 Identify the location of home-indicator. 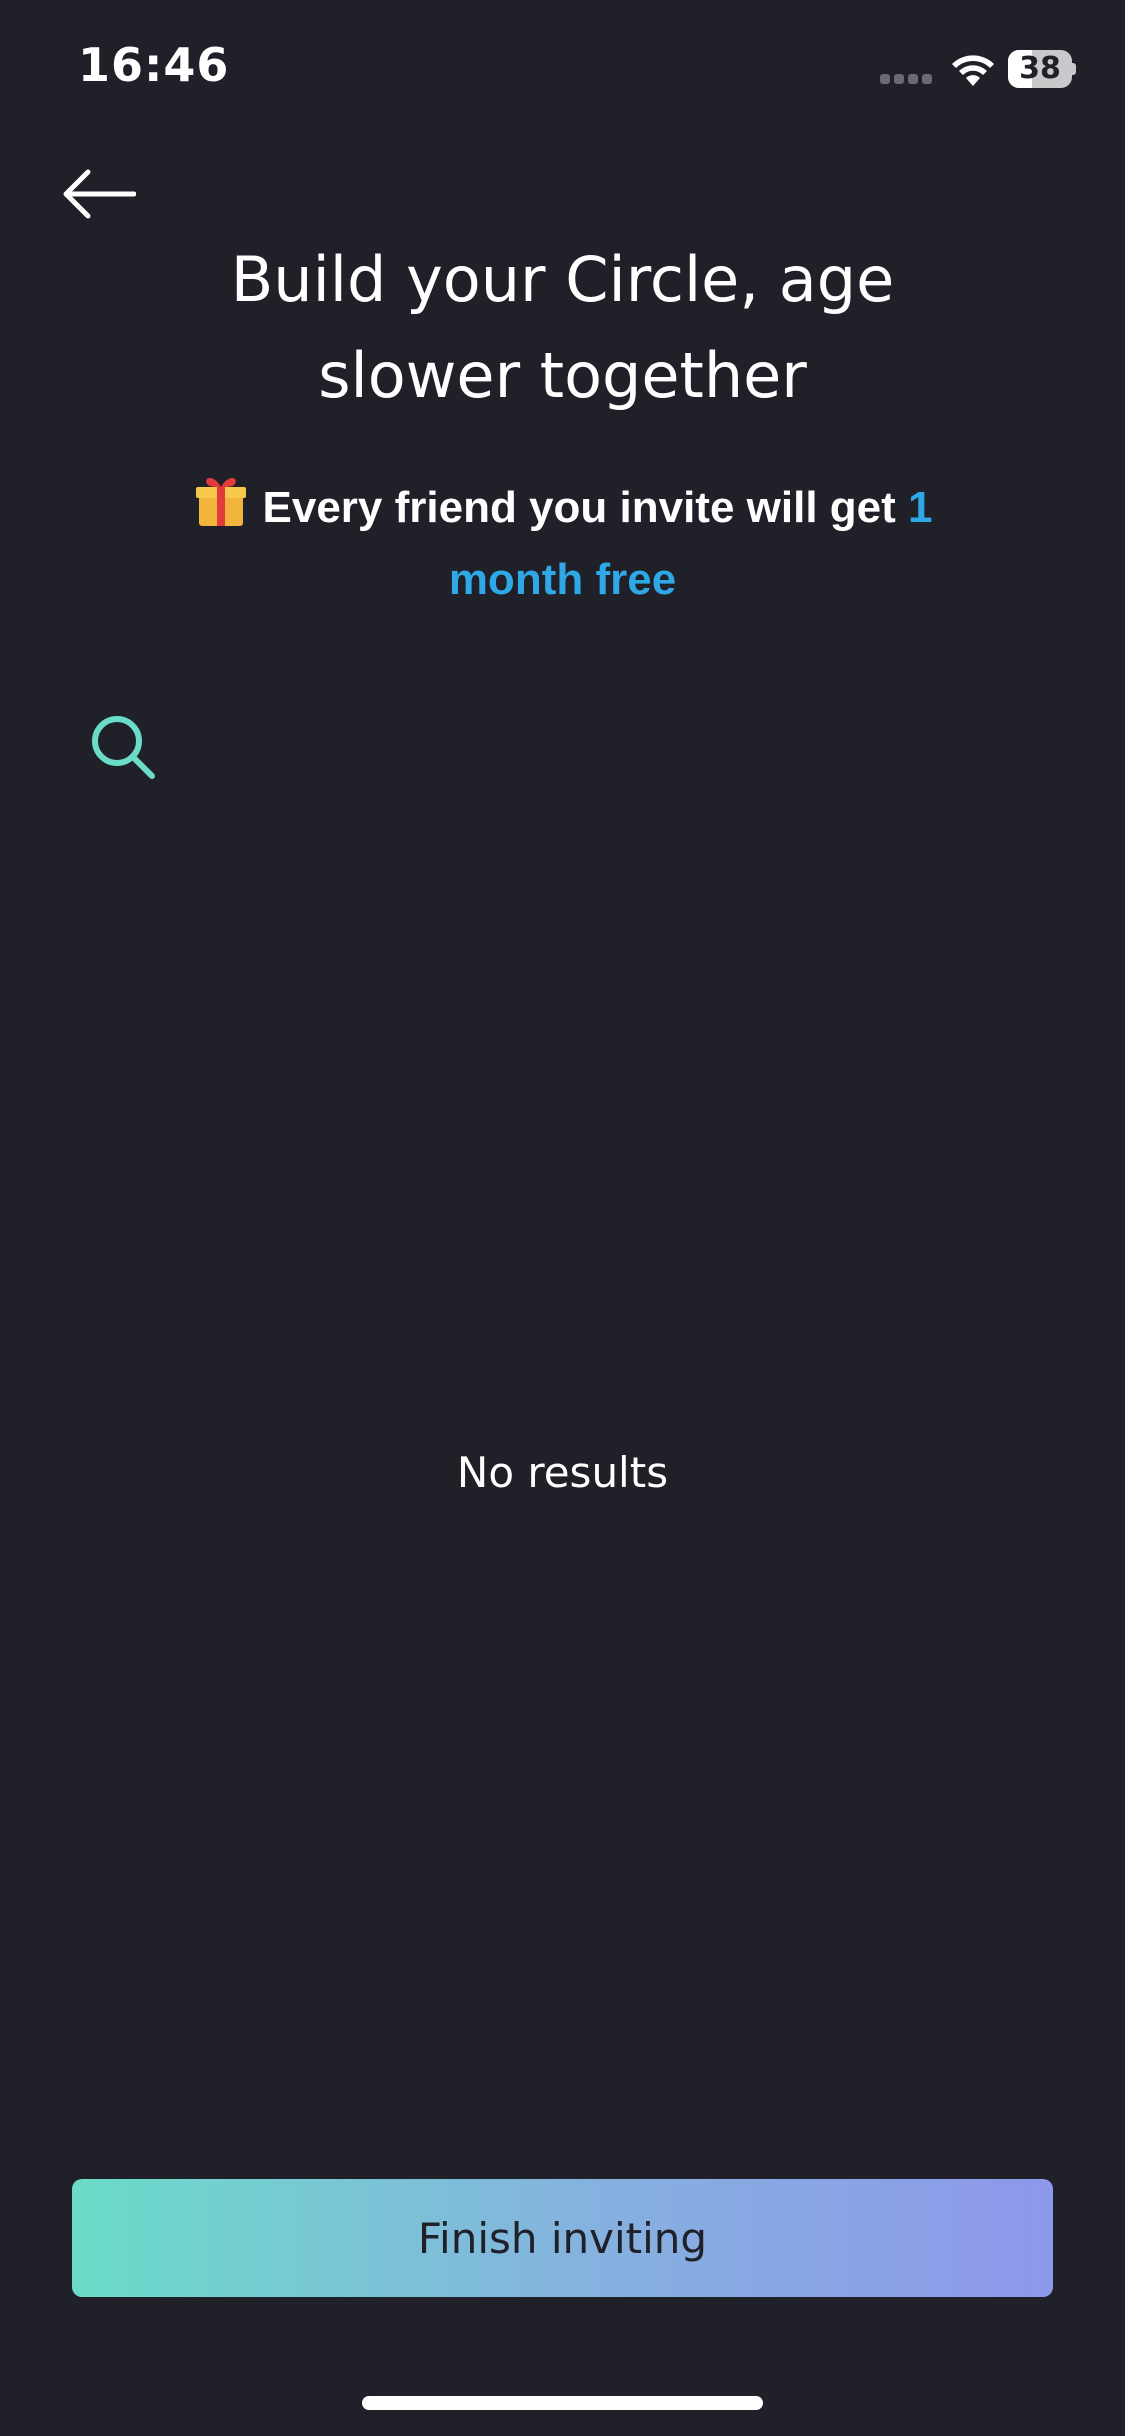
(562, 2403).